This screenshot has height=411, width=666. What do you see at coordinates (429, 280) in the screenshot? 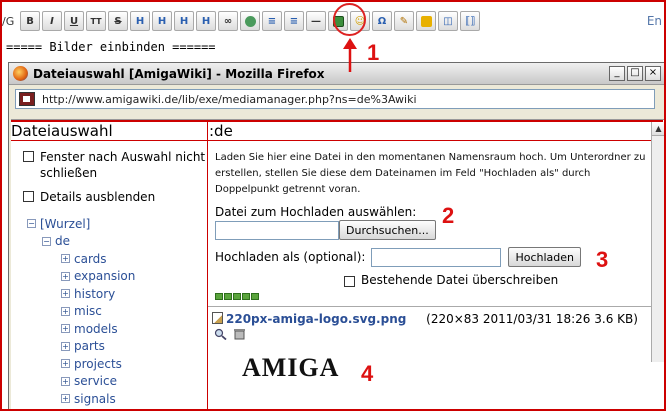
I see `overwrite-row: Bestehende Datei überschreiben` at bounding box center [429, 280].